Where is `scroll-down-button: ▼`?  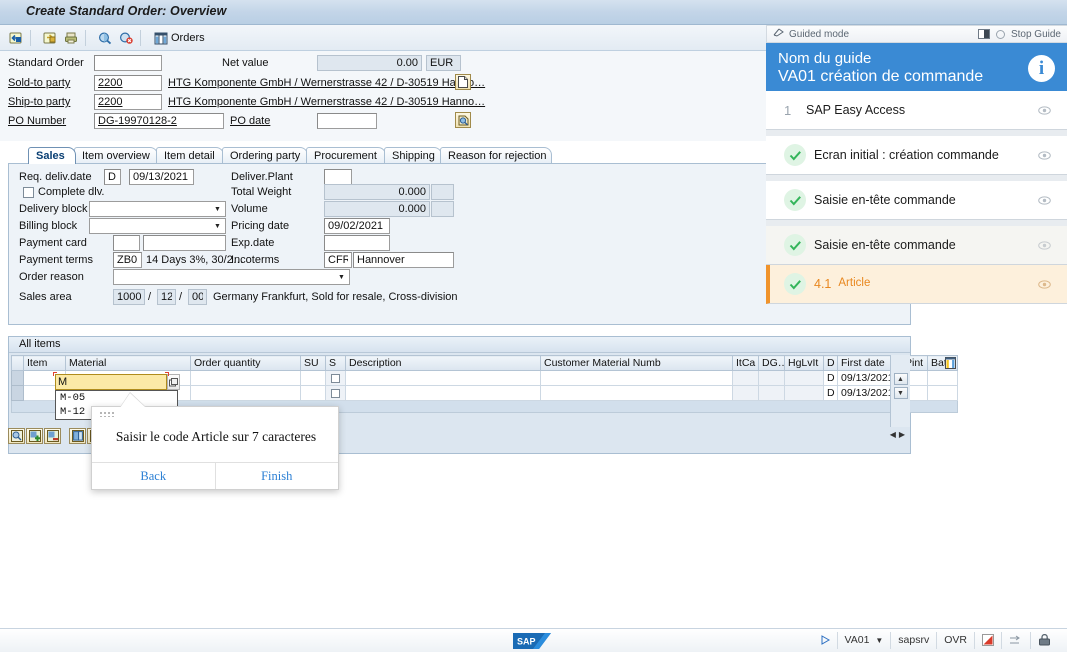
scroll-down-button: ▼ is located at coordinates (900, 393).